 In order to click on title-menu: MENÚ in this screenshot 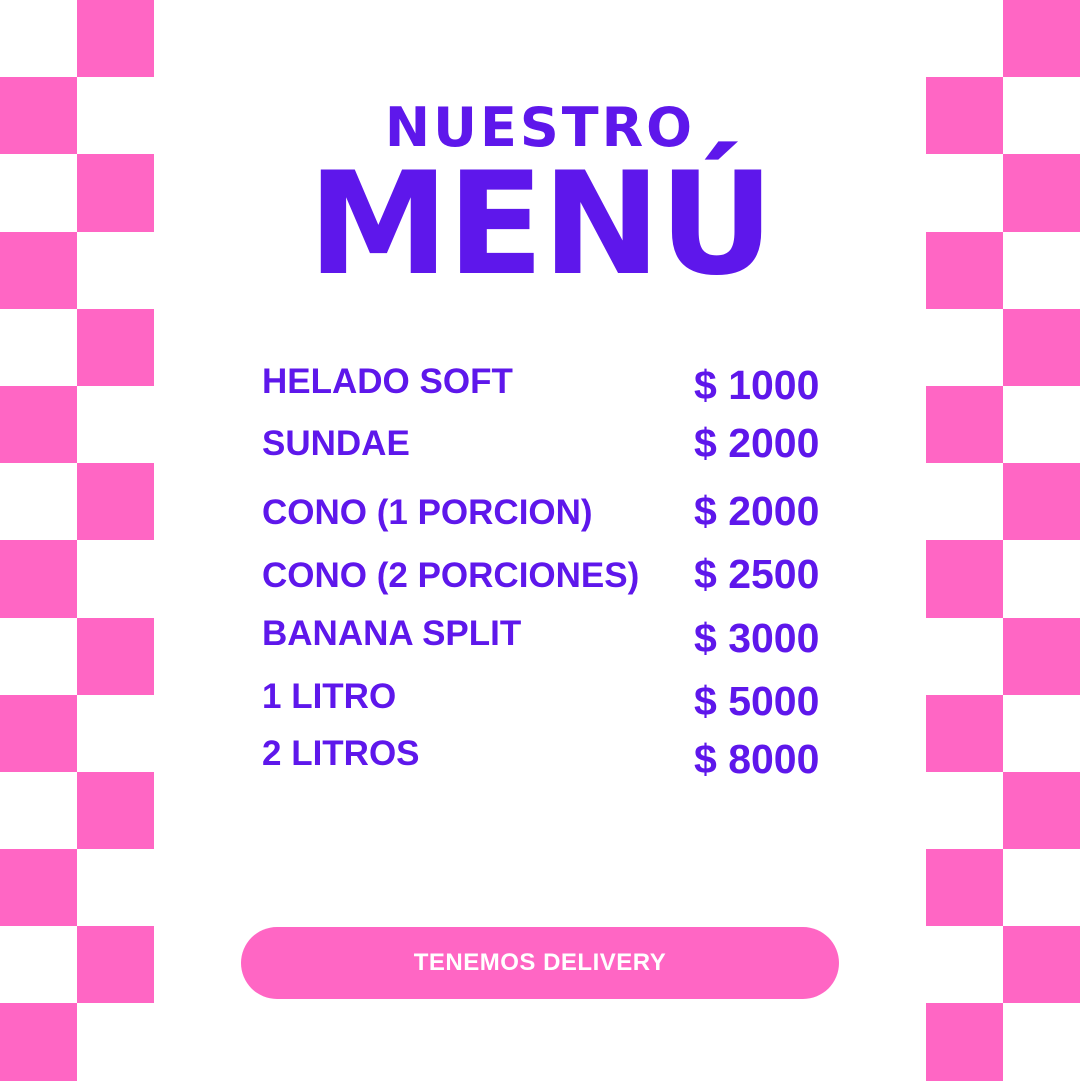, I will do `click(540, 224)`.